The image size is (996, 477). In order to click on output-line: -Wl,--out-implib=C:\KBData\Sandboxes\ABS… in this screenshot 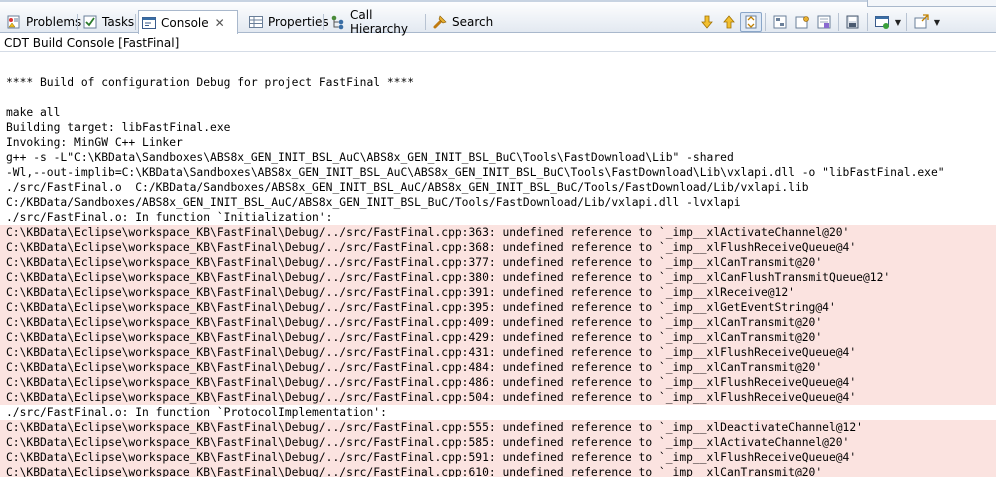, I will do `click(475, 172)`.